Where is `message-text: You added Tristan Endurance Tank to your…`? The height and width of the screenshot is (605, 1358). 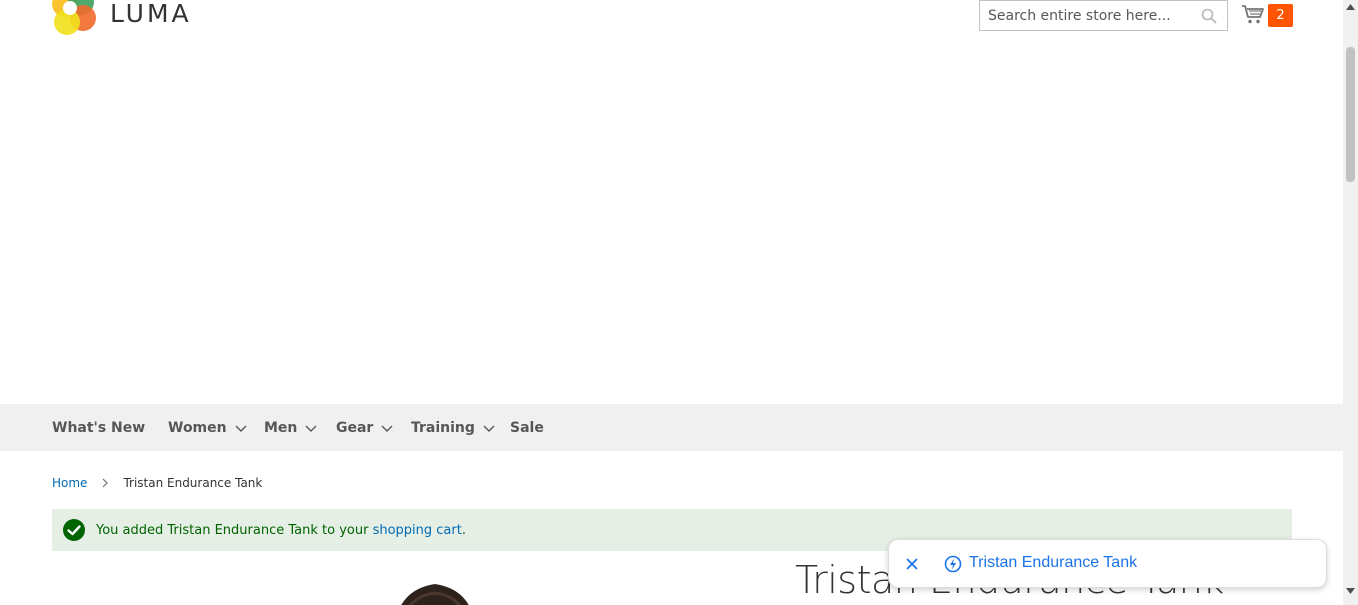 message-text: You added Tristan Endurance Tank to your… is located at coordinates (281, 530).